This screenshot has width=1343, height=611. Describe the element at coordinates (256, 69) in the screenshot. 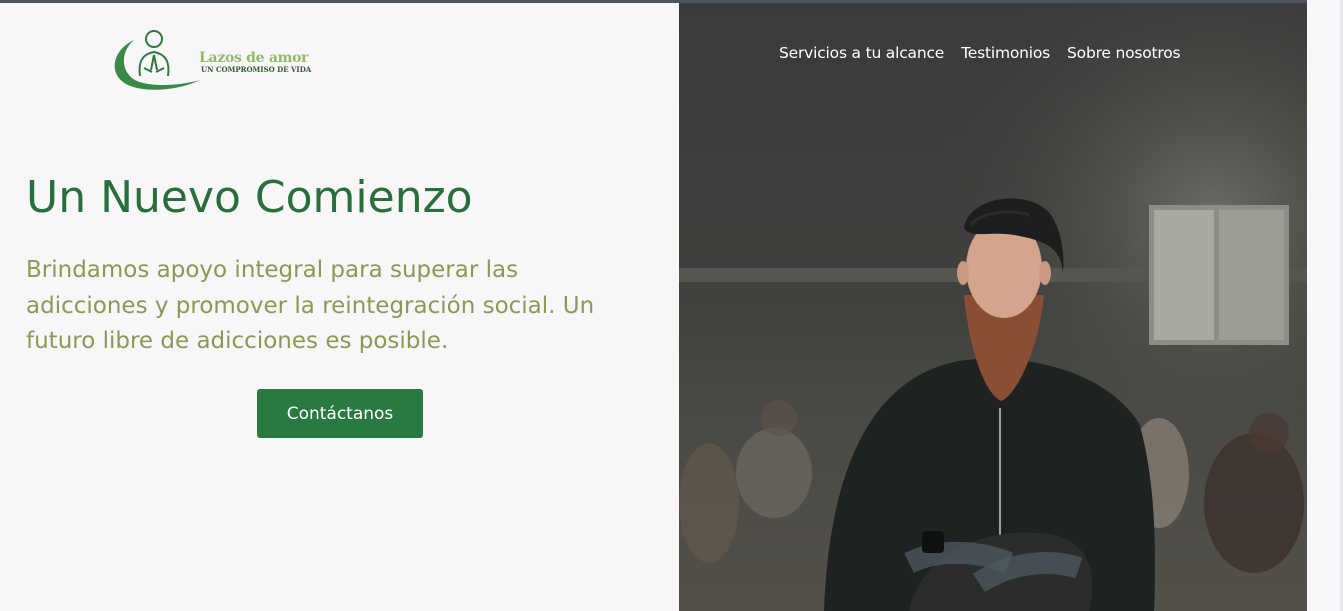

I see `brand-tagline: UN COMPROMISO DE VIDA` at that location.